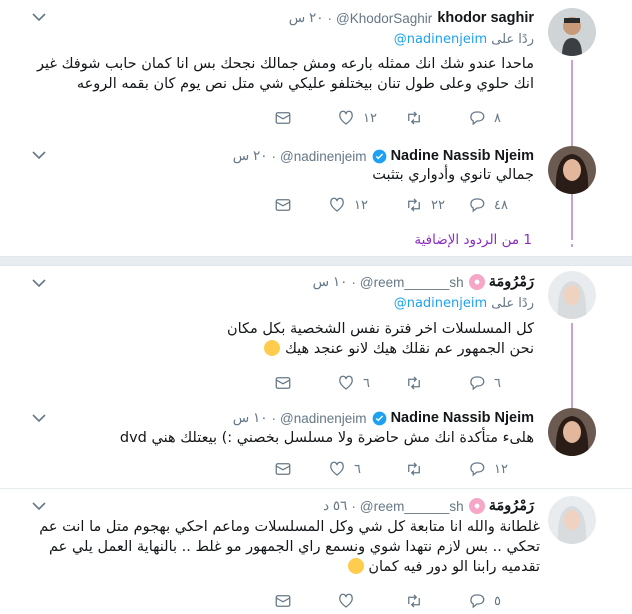 This screenshot has width=632, height=614. What do you see at coordinates (572, 368) in the screenshot?
I see `thread-line` at bounding box center [572, 368].